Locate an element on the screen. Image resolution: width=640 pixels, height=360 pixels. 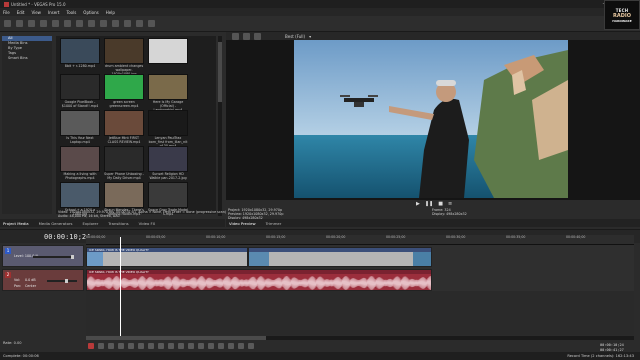
playhead-cursor is located at coordinates (120, 287).